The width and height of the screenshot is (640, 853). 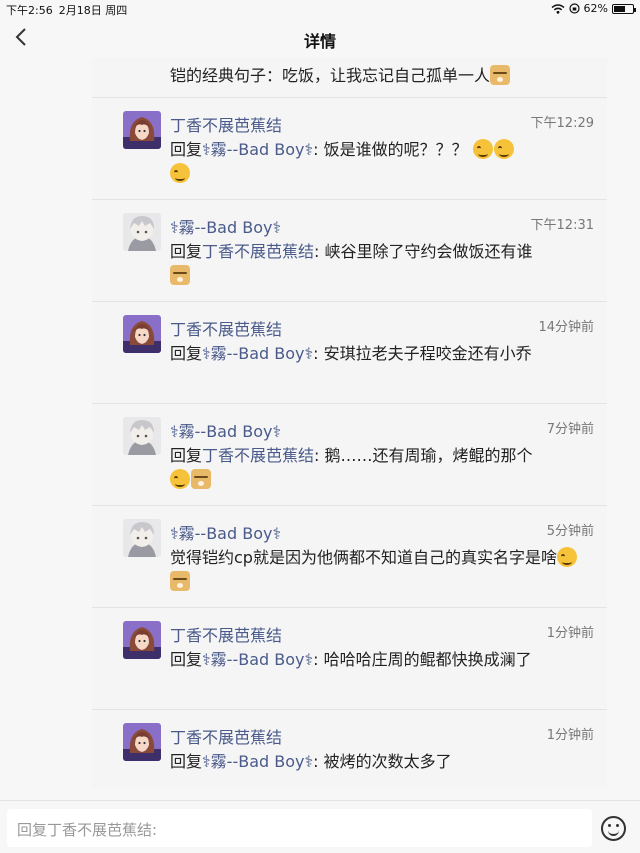 What do you see at coordinates (363, 557) in the screenshot?
I see `comment-text: 觉得铠约cp就是因为他俩都不知道自己的真实名字是啥` at bounding box center [363, 557].